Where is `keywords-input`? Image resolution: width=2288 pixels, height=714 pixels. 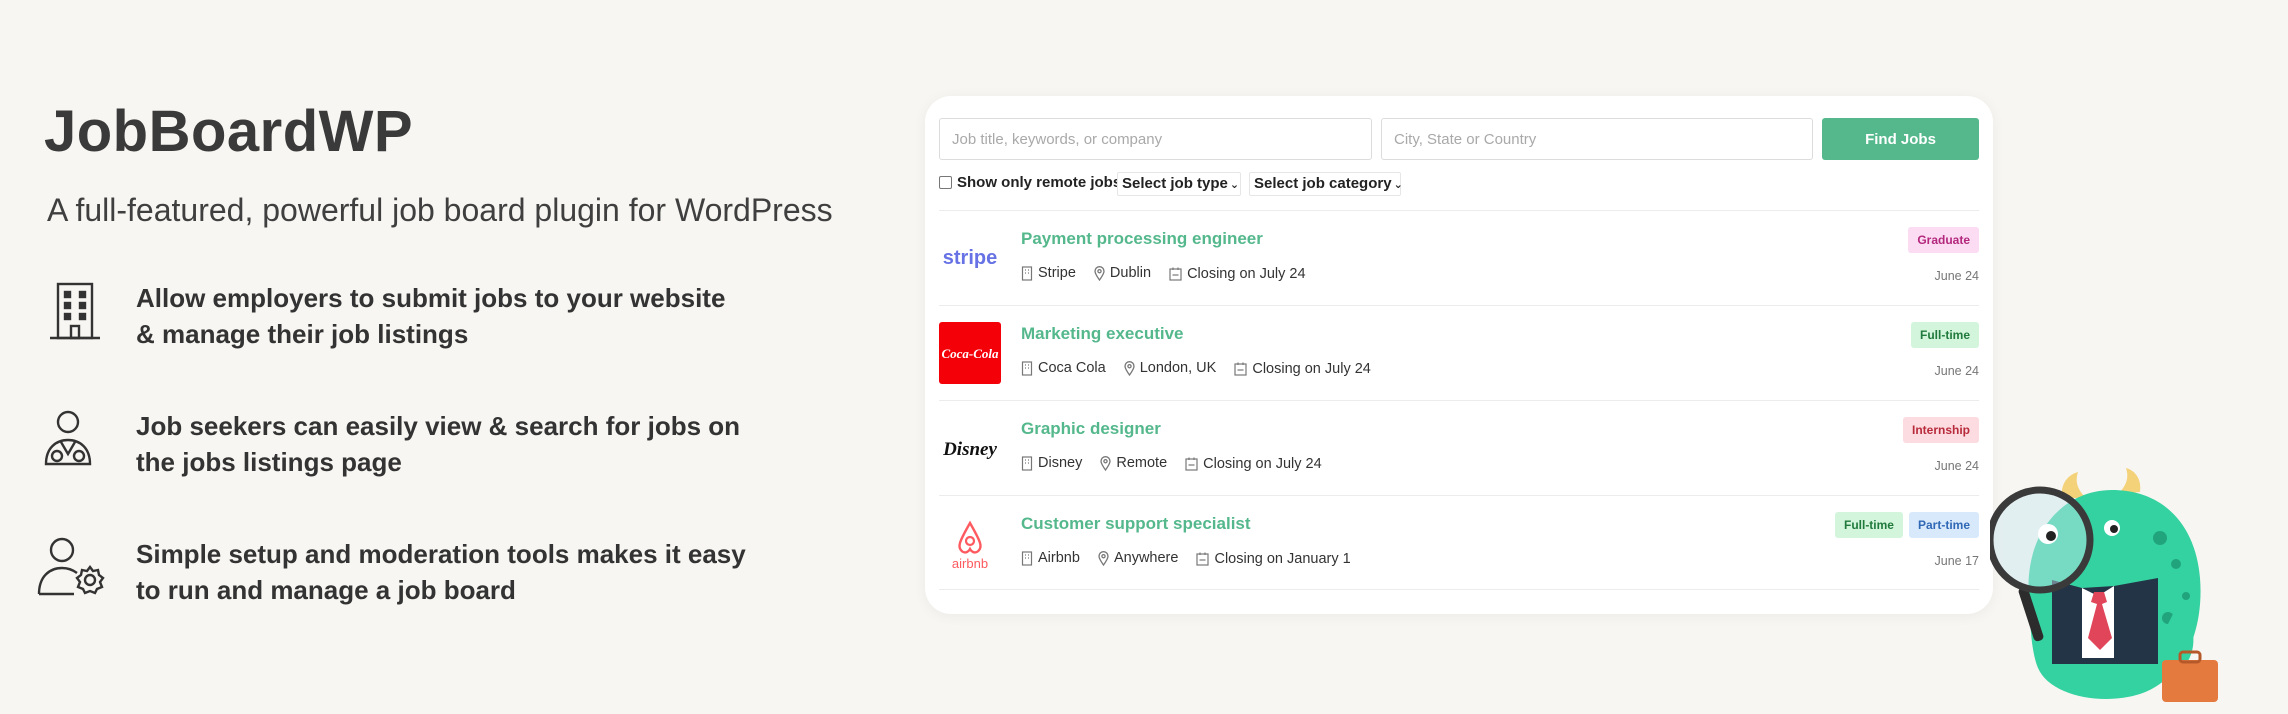
keywords-input is located at coordinates (1155, 139).